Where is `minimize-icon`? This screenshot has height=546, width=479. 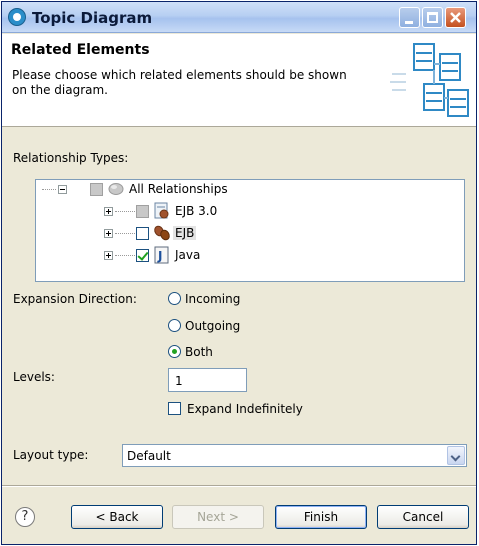
minimize-icon is located at coordinates (409, 22).